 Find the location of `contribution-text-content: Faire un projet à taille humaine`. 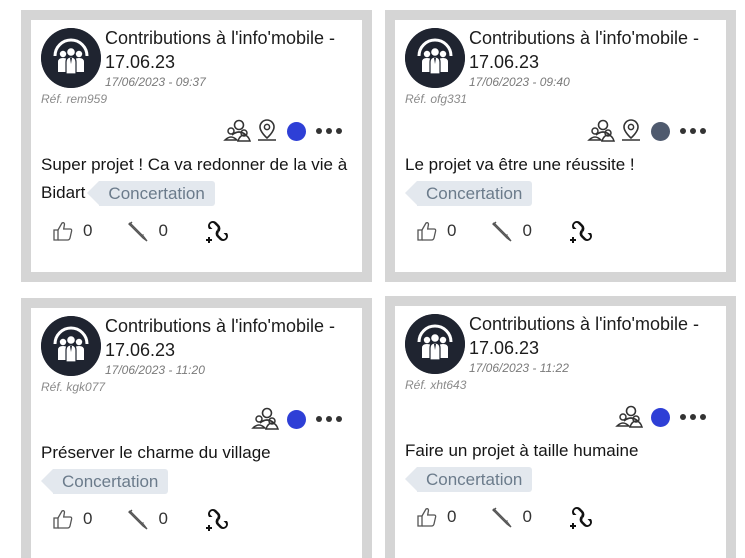

contribution-text-content: Faire un projet à taille humaine is located at coordinates (522, 450).